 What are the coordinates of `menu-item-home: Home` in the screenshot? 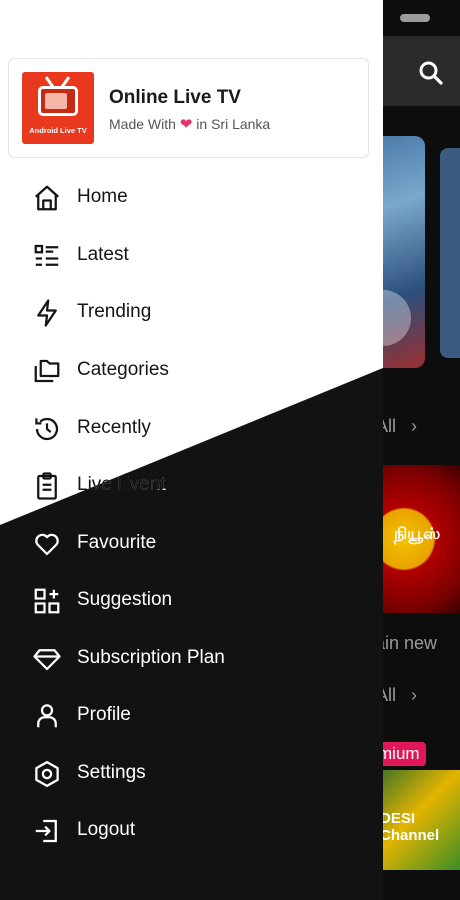 It's located at (191, 198).